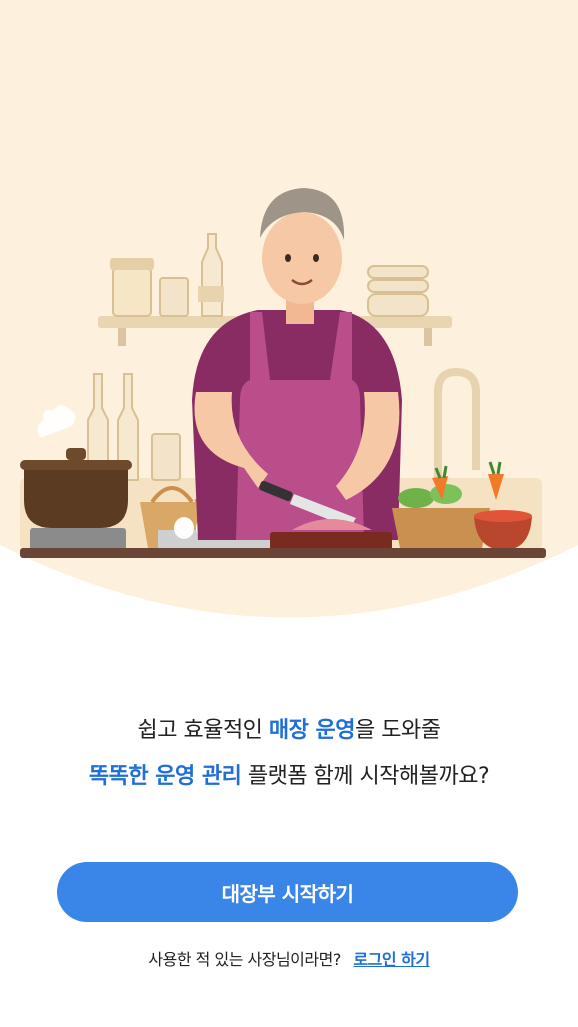 Image resolution: width=578 pixels, height=1027 pixels. I want to click on highlight-smart-management: 똑똑한 운영 관리, so click(165, 776).